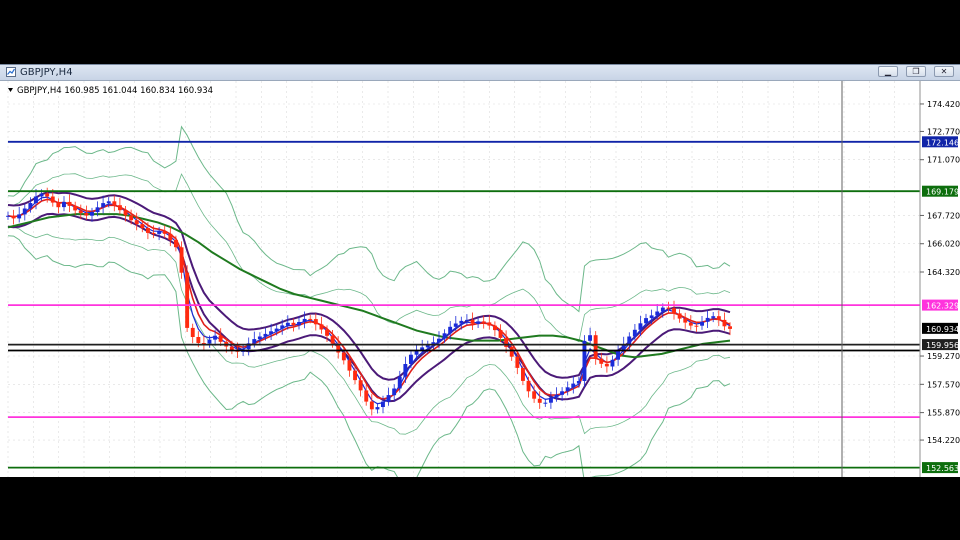 Image resolution: width=960 pixels, height=540 pixels. What do you see at coordinates (942, 142) in the screenshot?
I see `price-label-text: 172.146` at bounding box center [942, 142].